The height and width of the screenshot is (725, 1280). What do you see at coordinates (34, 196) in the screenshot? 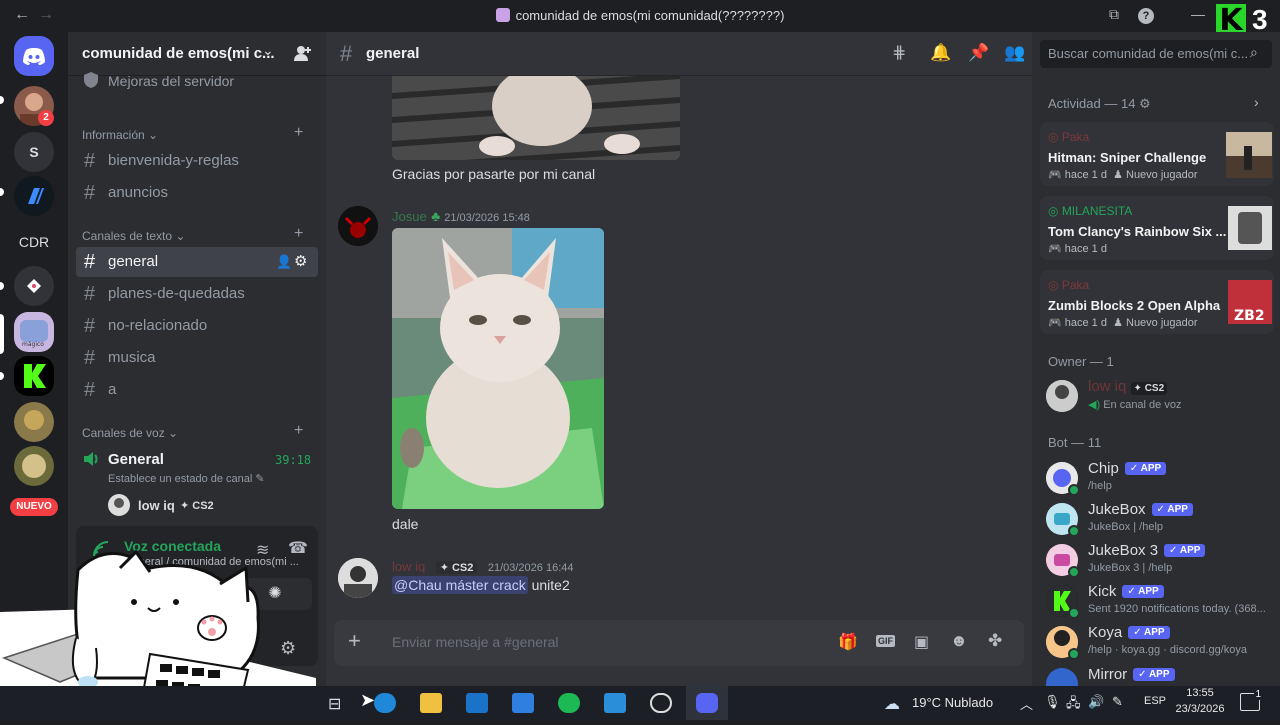
I see `server-slash-icon` at bounding box center [34, 196].